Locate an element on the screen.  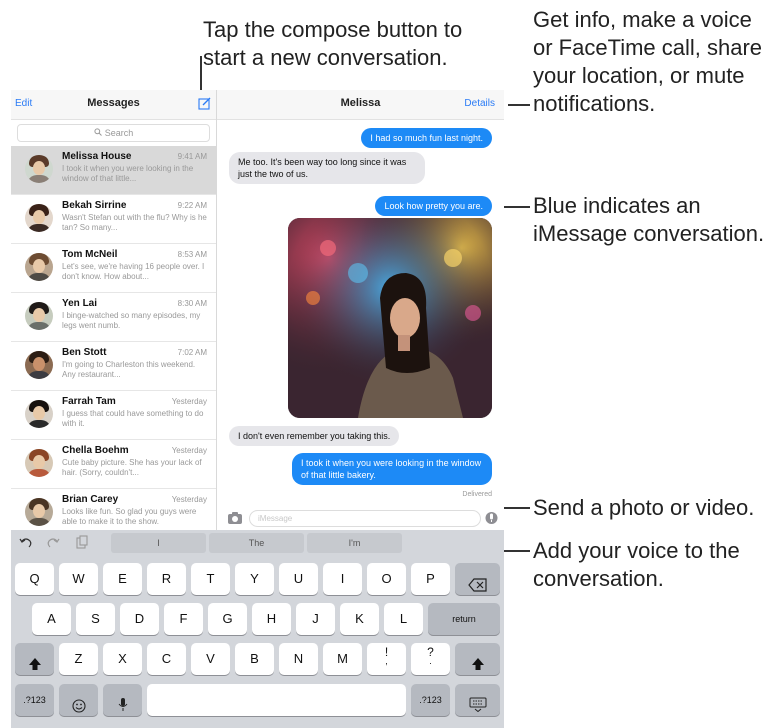
message-bubble-outgoing: Look how pretty you are. is located at coordinates (433, 206).